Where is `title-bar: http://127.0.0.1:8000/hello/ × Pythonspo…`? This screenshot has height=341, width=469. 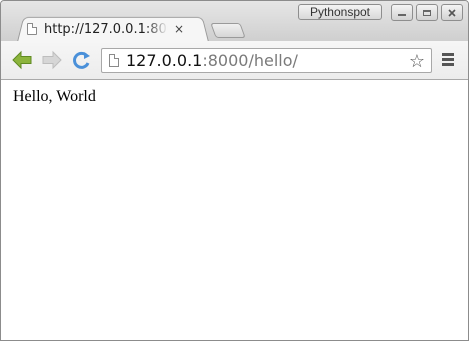 title-bar: http://127.0.0.1:8000/hello/ × Pythonspo… is located at coordinates (234, 21).